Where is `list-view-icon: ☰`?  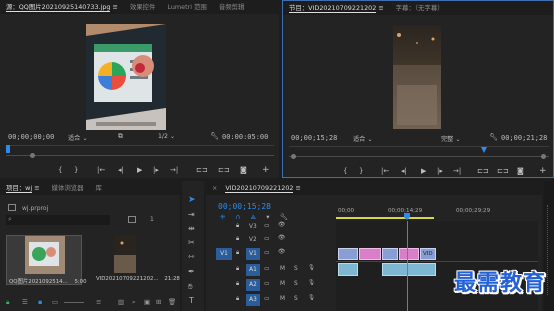 list-view-icon: ☰ is located at coordinates (25, 302).